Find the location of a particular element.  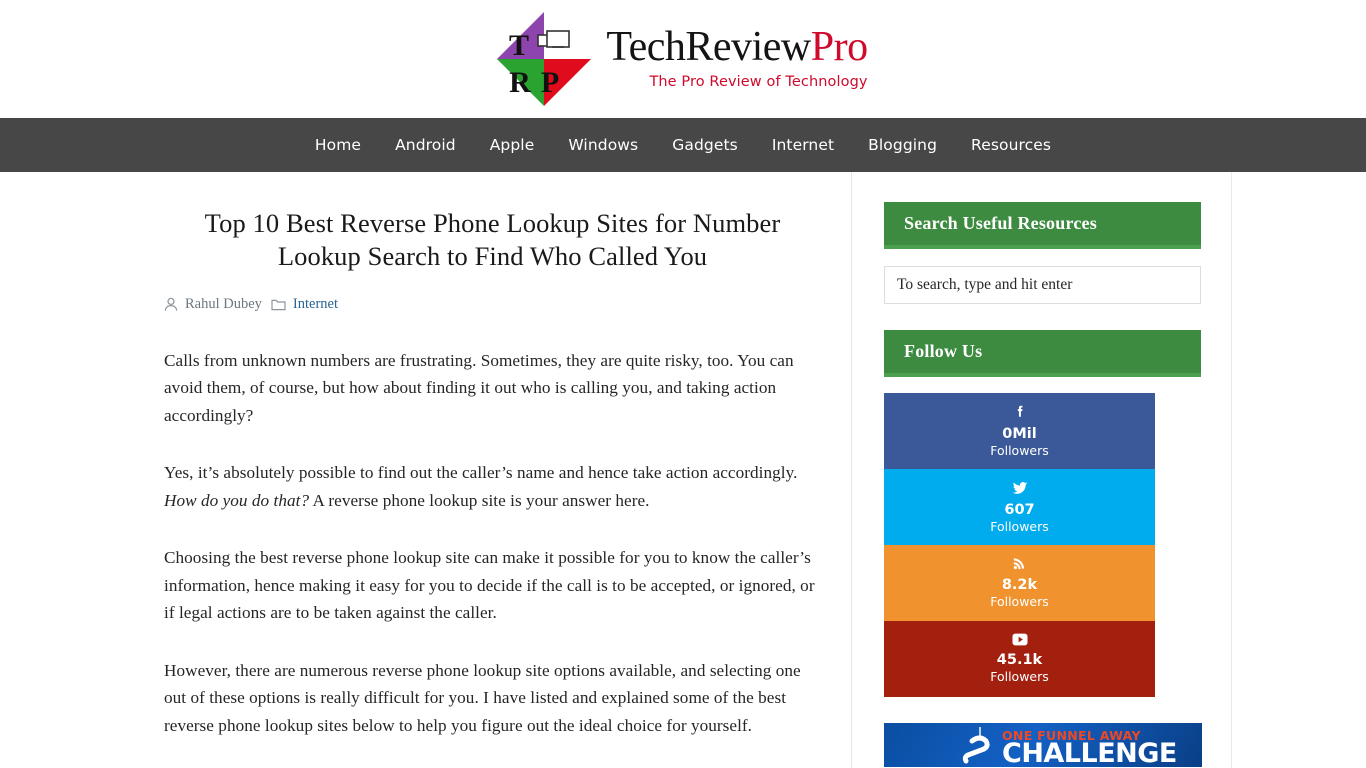

logo-tagline: The Pro Review of Technology is located at coordinates (758, 82).